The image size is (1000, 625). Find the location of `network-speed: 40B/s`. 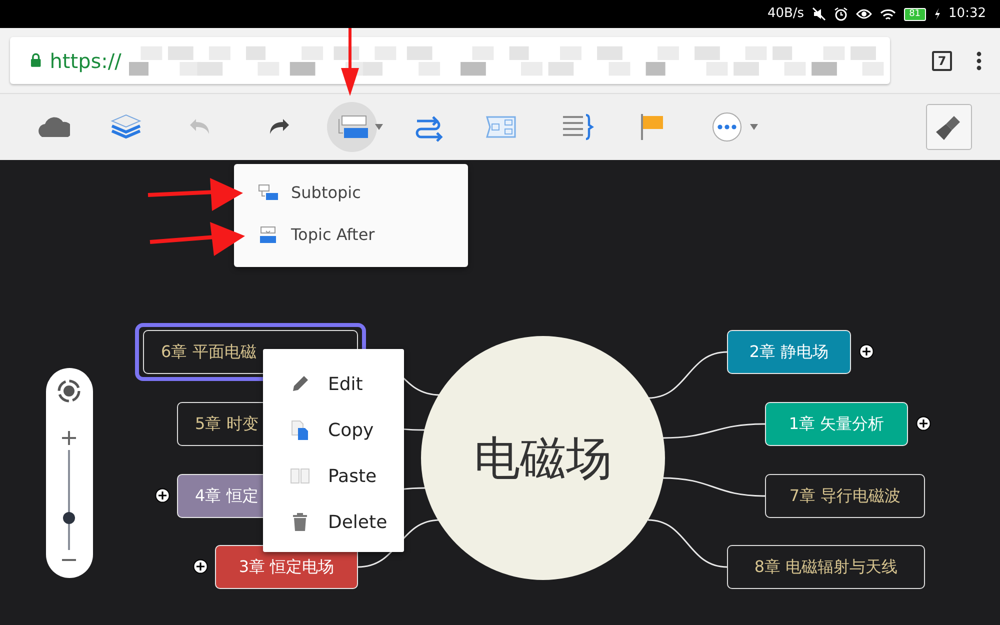

network-speed: 40B/s is located at coordinates (785, 14).